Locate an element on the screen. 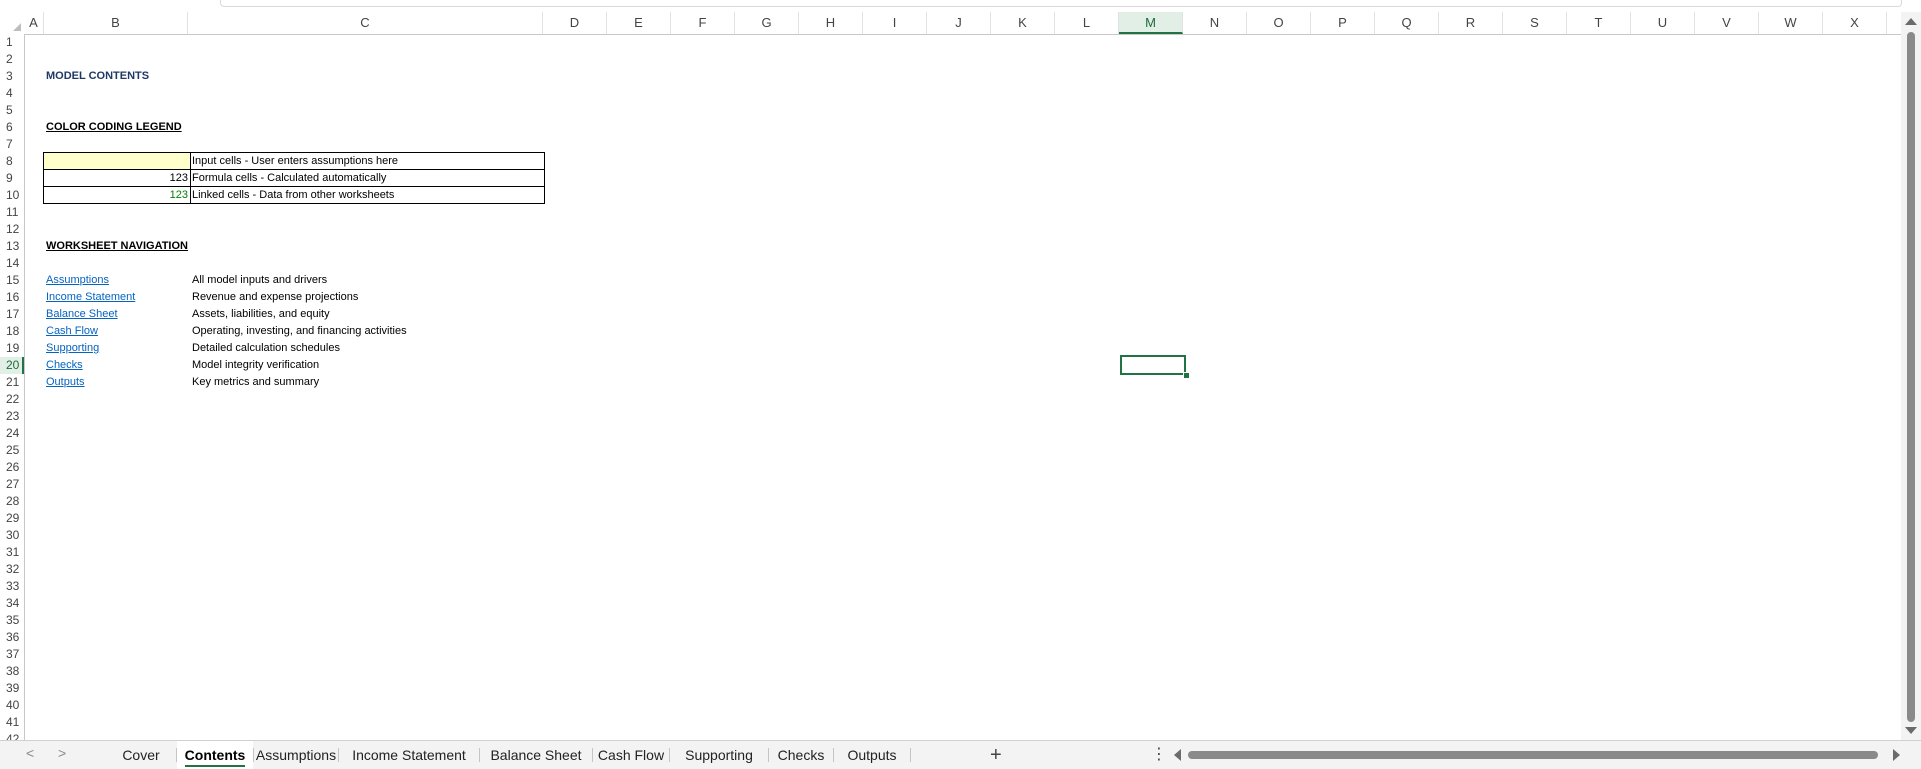 The image size is (1921, 769). row-header-29: 29 is located at coordinates (12, 518).